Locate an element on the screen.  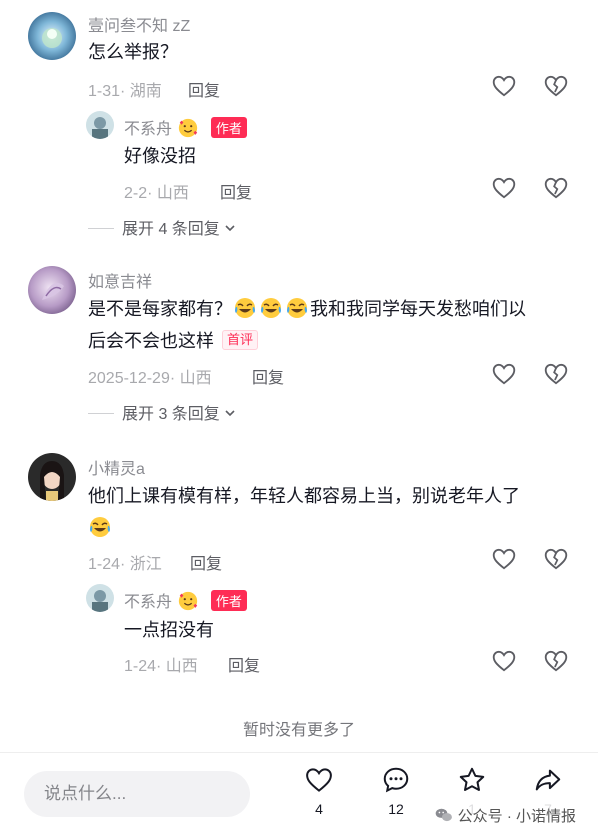
expand-replies-button: 展开 4 条回复 is located at coordinates (162, 227).